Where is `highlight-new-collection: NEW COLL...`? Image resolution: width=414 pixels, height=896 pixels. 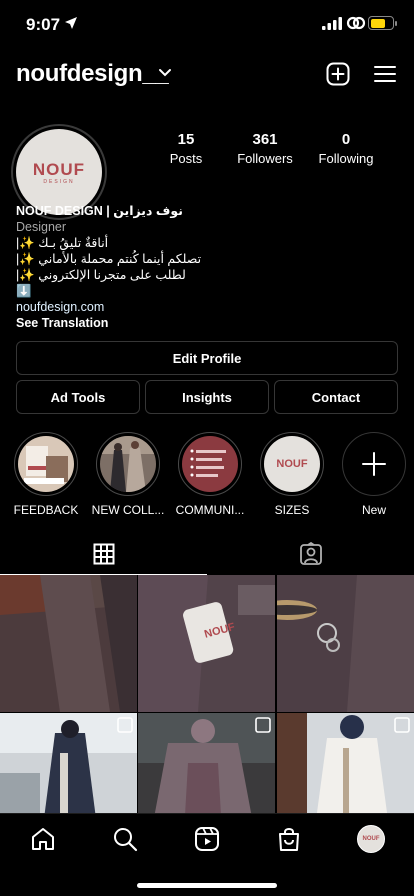 highlight-new-collection: NEW COLL... is located at coordinates (128, 474).